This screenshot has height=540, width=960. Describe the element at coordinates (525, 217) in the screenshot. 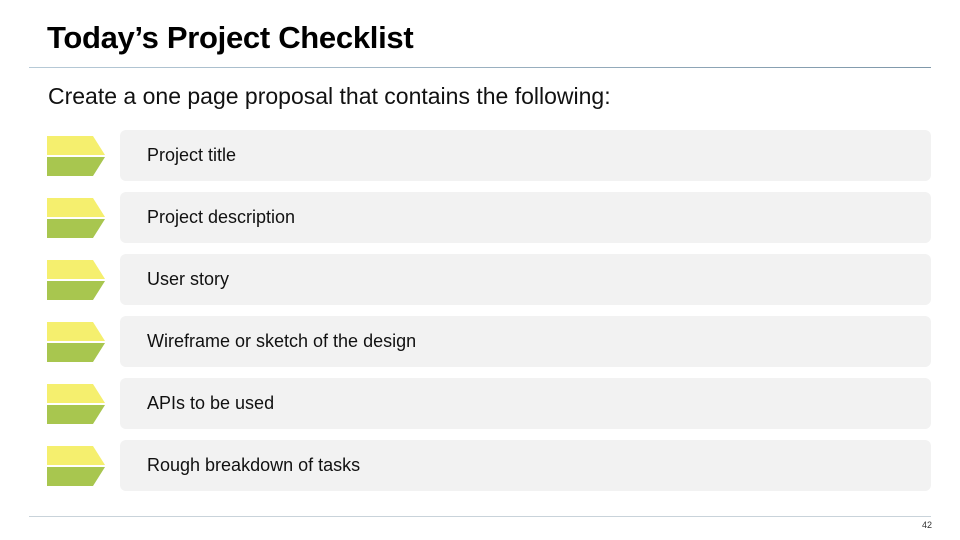

I see `checklist-card: Project description` at that location.